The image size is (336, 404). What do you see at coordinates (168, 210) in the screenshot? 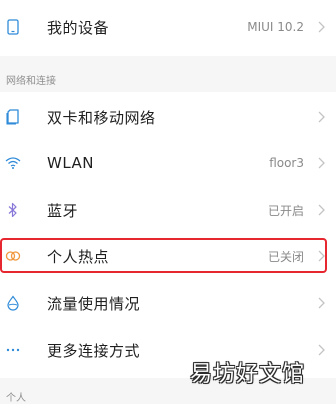
I see `settings-item-bluetooth: 蓝牙 已开启` at bounding box center [168, 210].